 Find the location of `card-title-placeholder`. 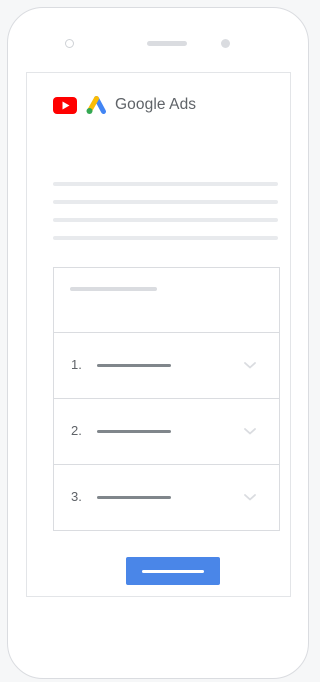

card-title-placeholder is located at coordinates (113, 289).